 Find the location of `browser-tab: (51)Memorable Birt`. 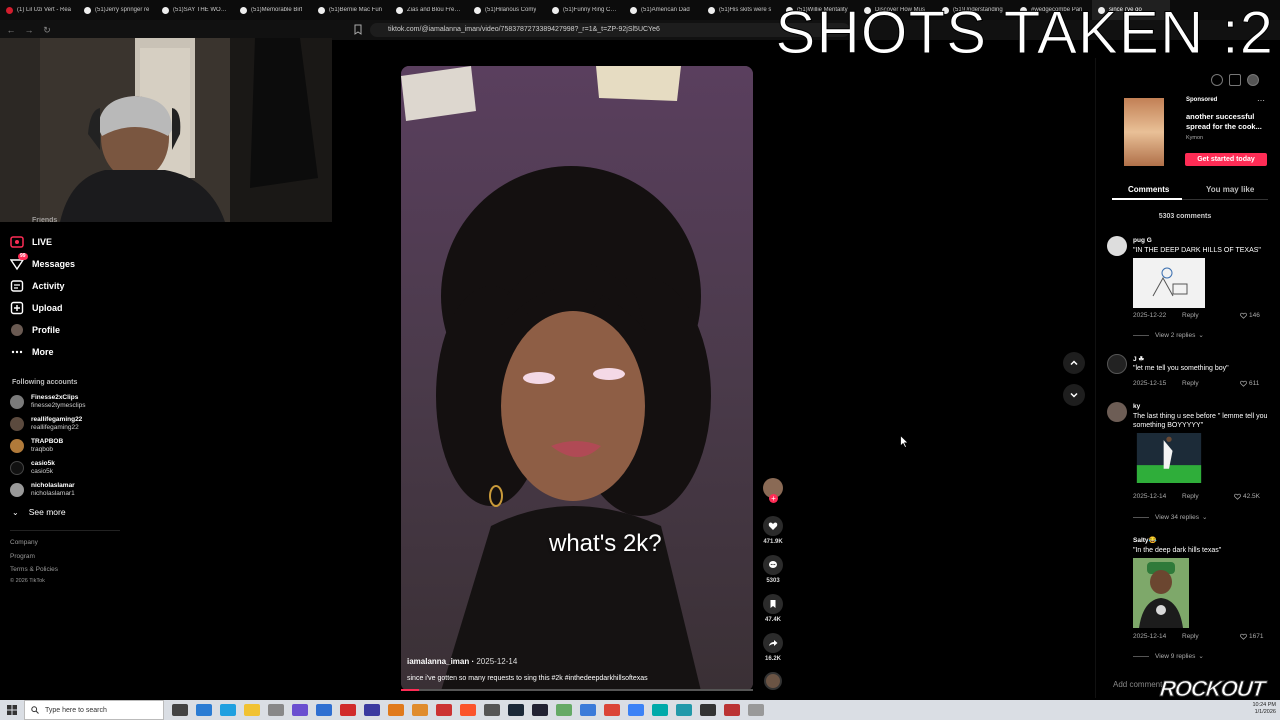

browser-tab: (51)Memorable Birt is located at coordinates (273, 10).